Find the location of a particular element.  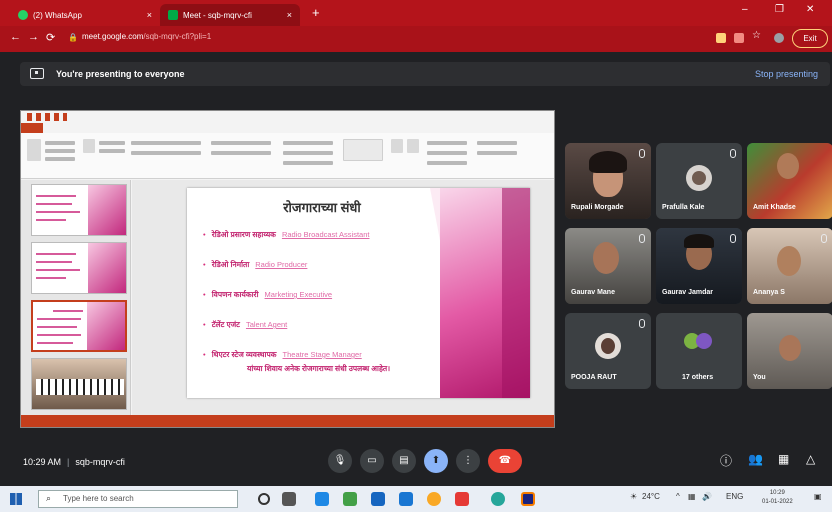

participant-name: Ananya S is located at coordinates (769, 292).